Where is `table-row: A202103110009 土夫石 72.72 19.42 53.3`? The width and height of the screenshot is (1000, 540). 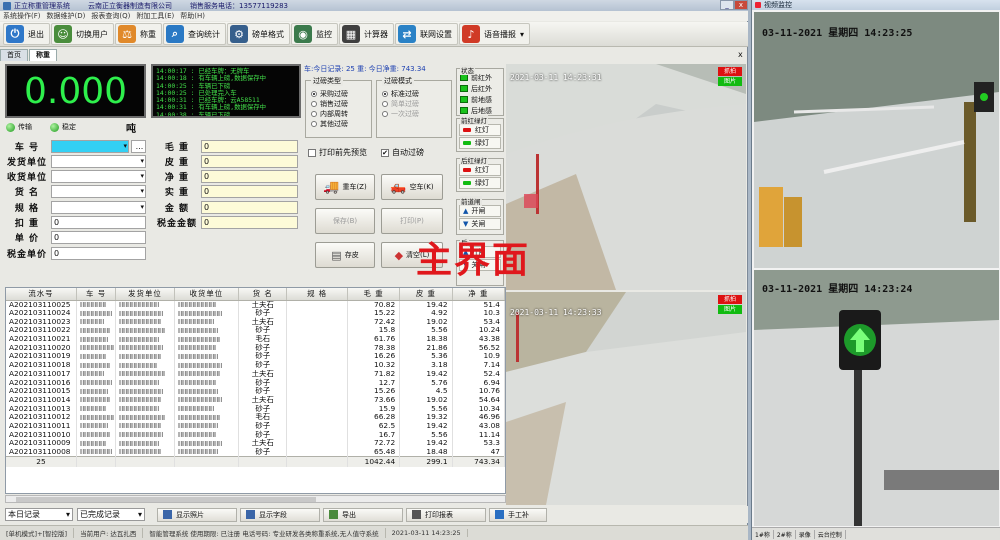 table-row: A202103110009 土夫石 72.72 19.42 53.3 is located at coordinates (255, 443).